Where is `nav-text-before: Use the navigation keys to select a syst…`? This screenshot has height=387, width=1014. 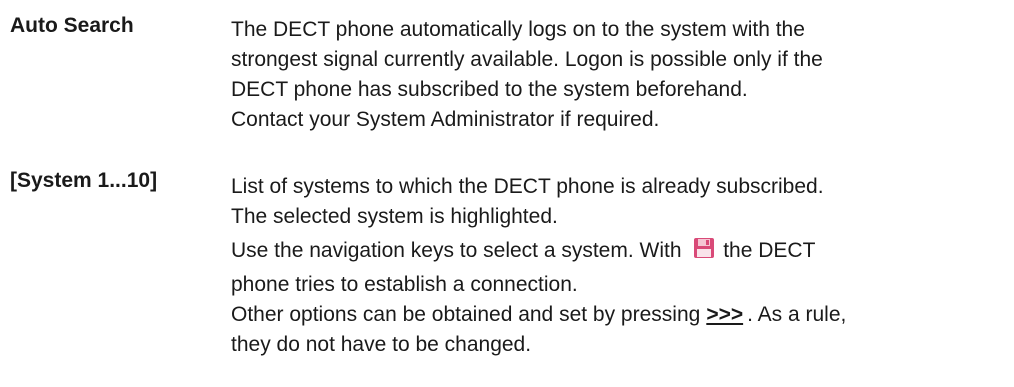
nav-text-before: Use the navigation keys to select a syst… is located at coordinates (456, 250).